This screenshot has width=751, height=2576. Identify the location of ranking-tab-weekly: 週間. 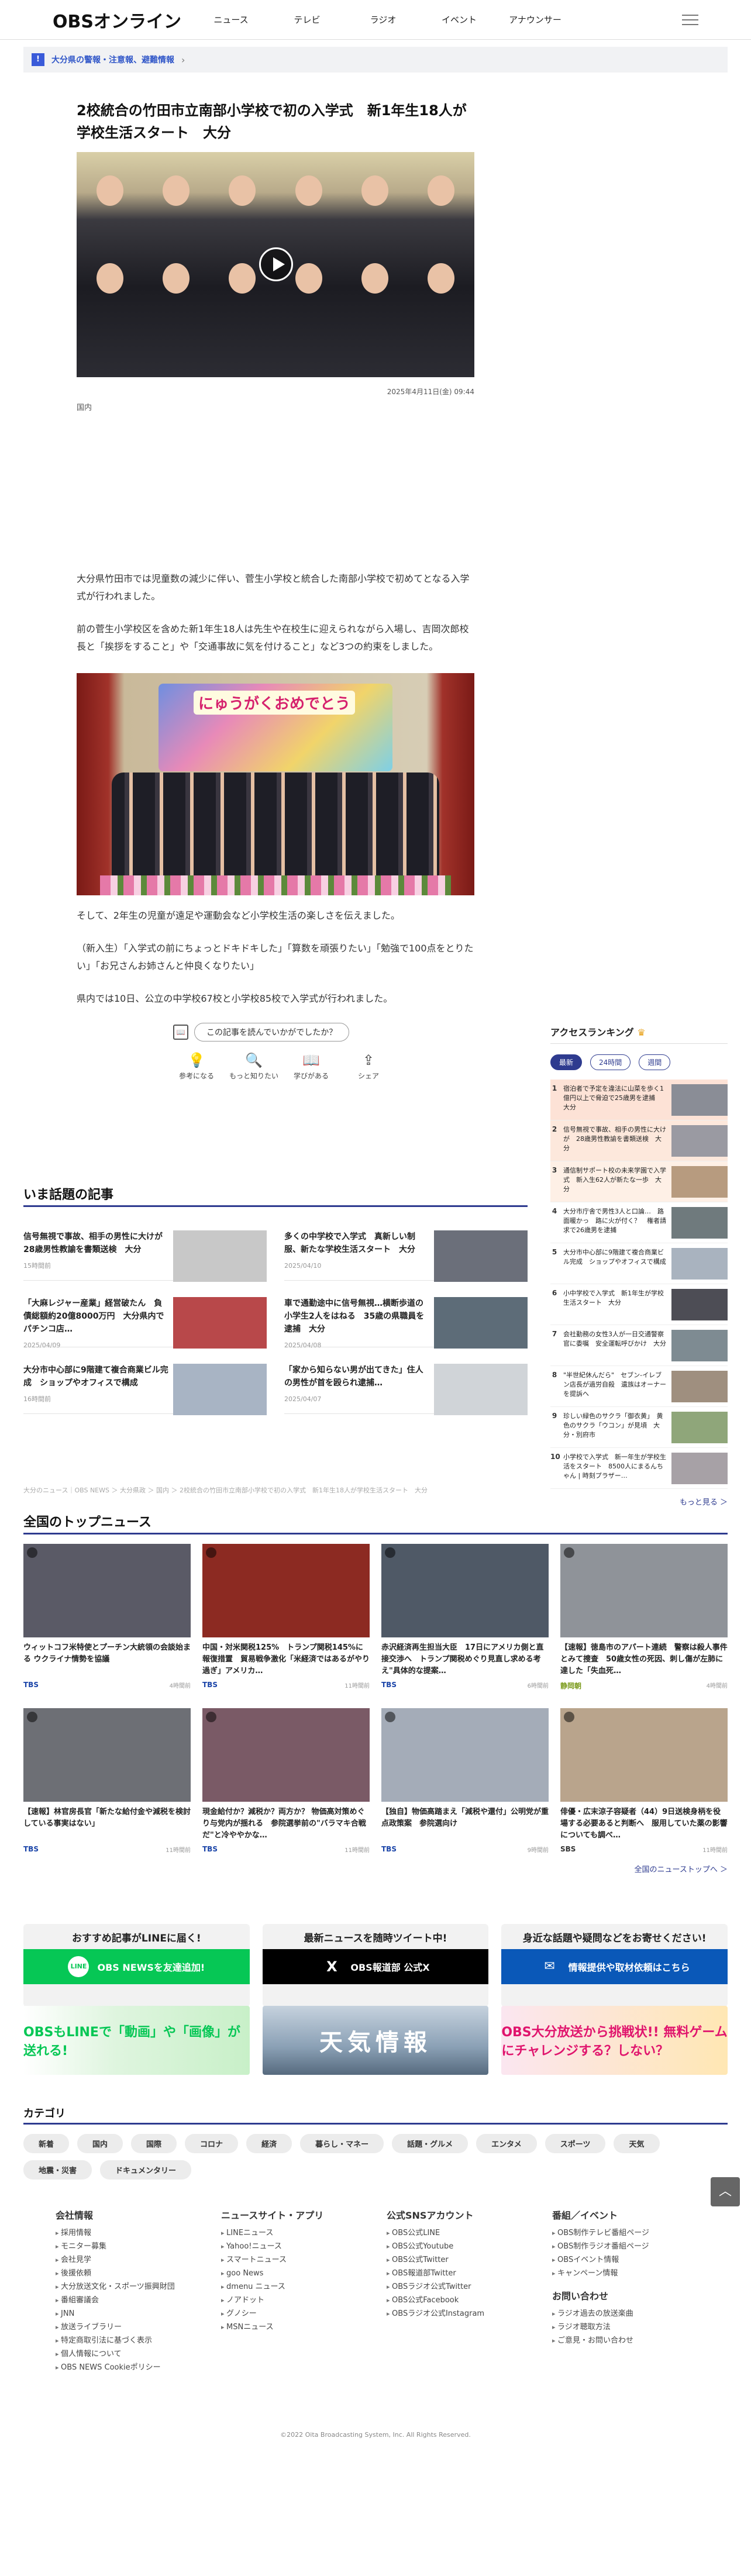
(655, 1062).